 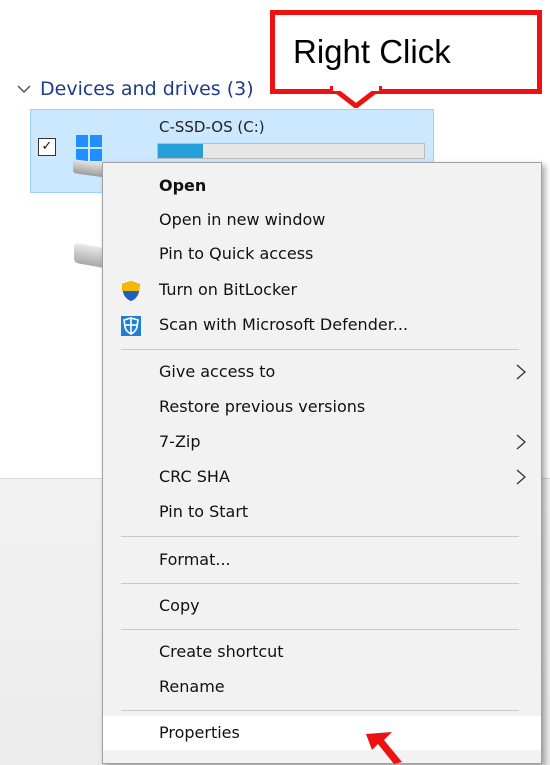 I want to click on drive-checkbox: ✓, so click(x=47, y=147).